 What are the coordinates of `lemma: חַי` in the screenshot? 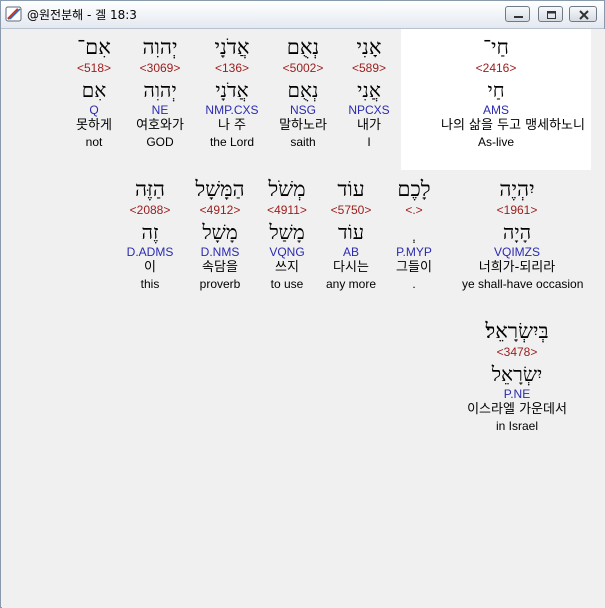 It's located at (496, 90).